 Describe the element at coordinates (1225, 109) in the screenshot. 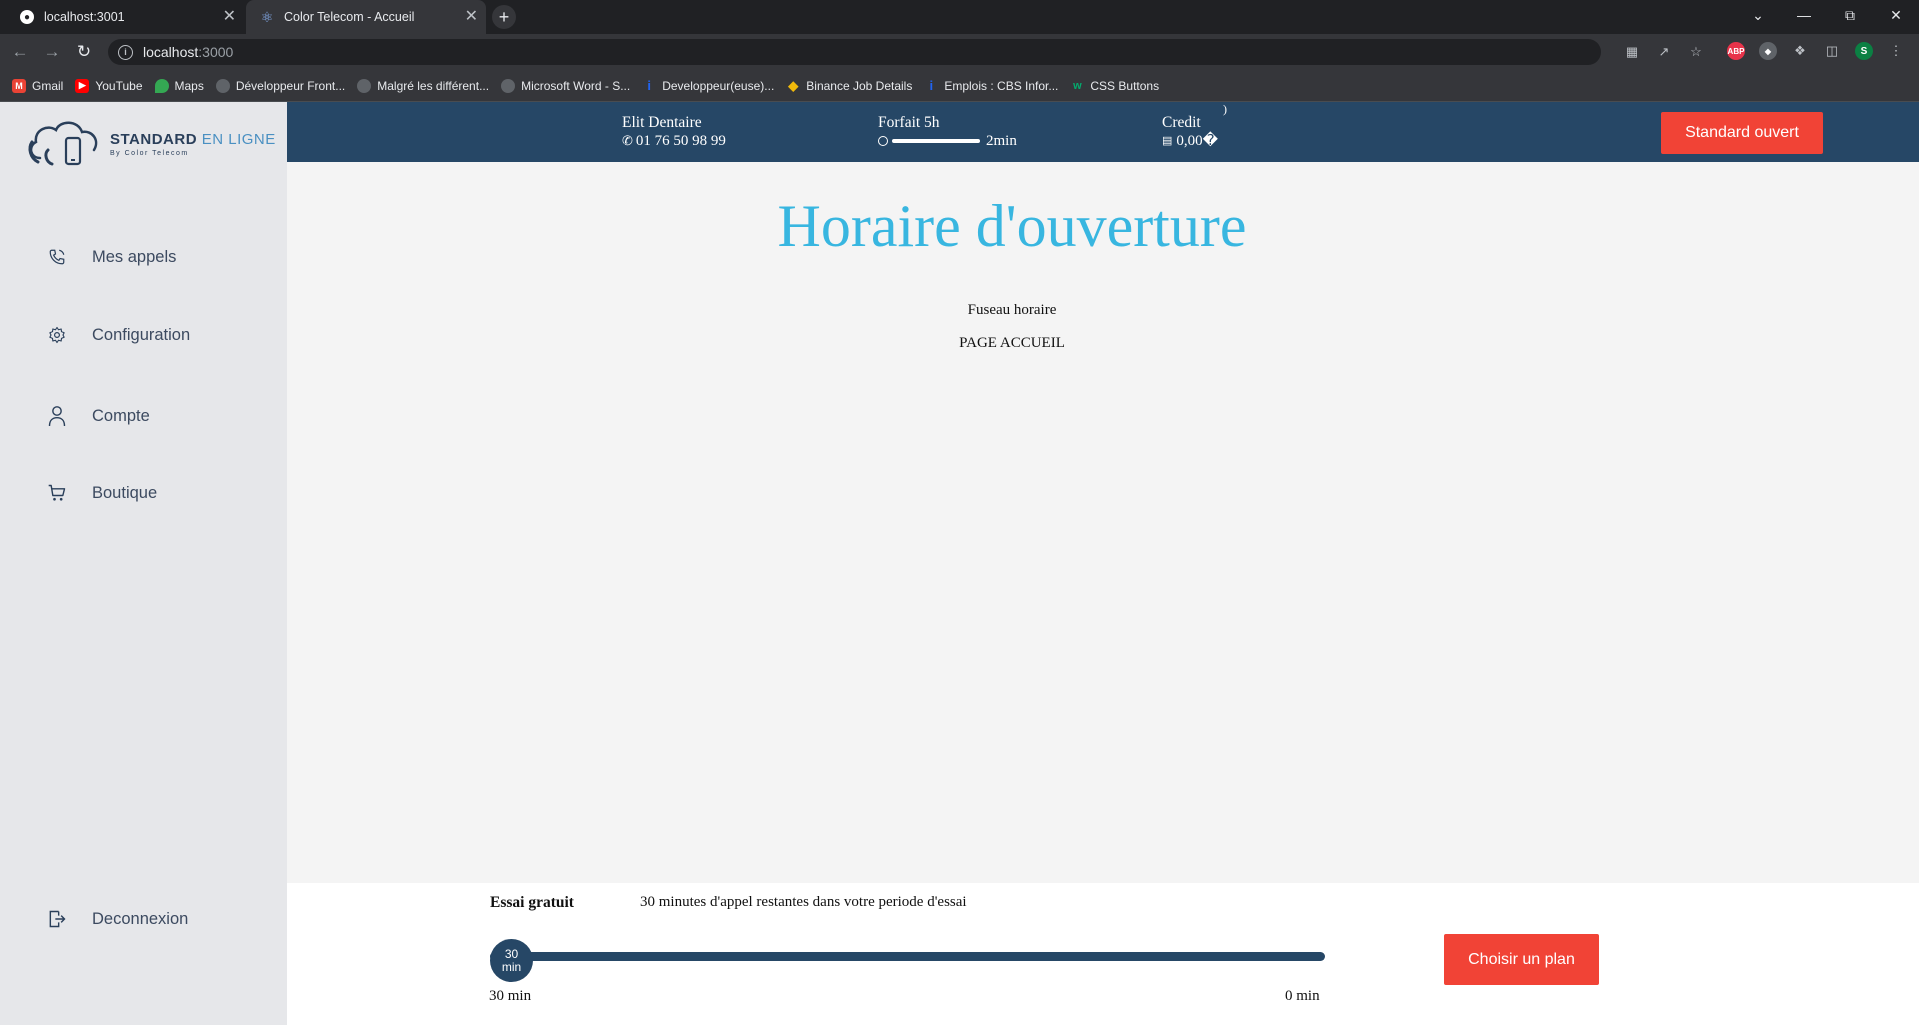

I see `stray-glyph: )` at that location.